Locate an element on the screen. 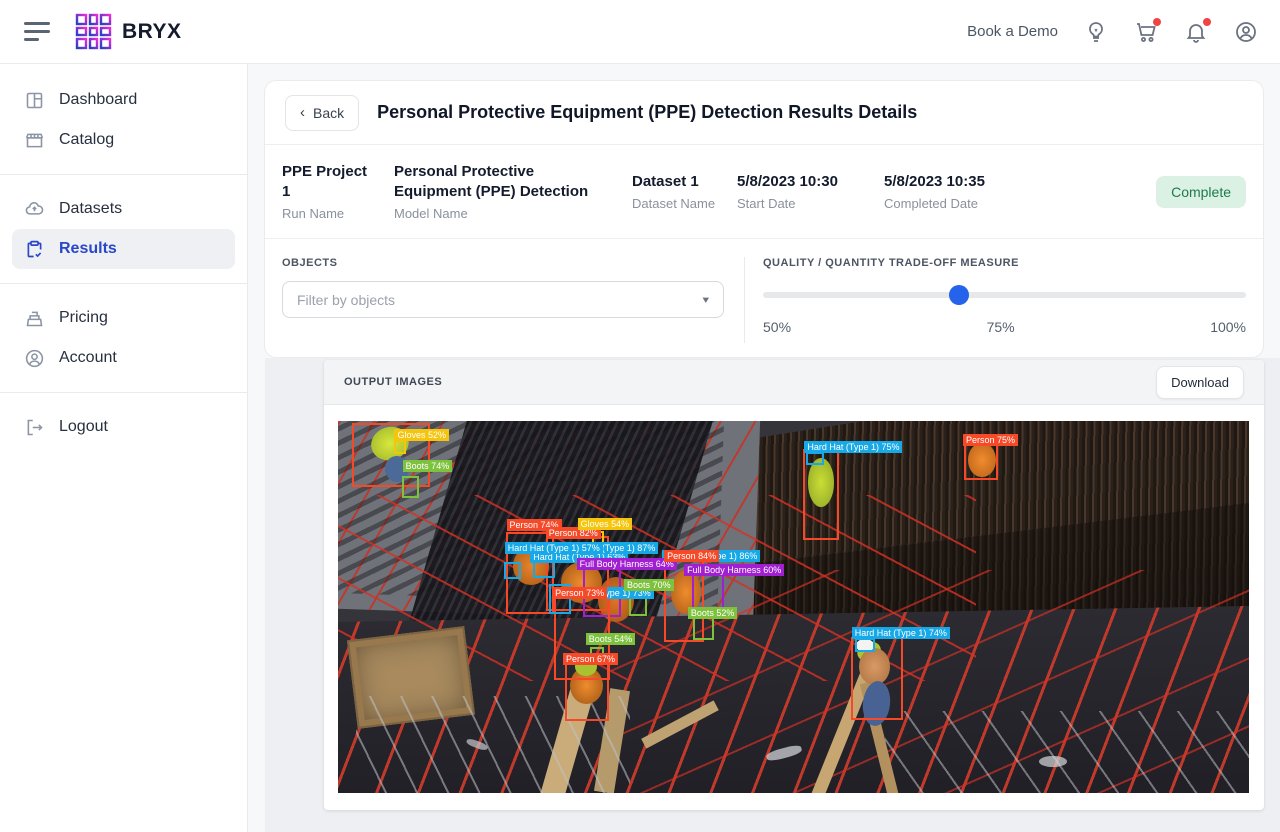 The width and height of the screenshot is (1280, 832). user-circle-icon is located at coordinates (34, 358).